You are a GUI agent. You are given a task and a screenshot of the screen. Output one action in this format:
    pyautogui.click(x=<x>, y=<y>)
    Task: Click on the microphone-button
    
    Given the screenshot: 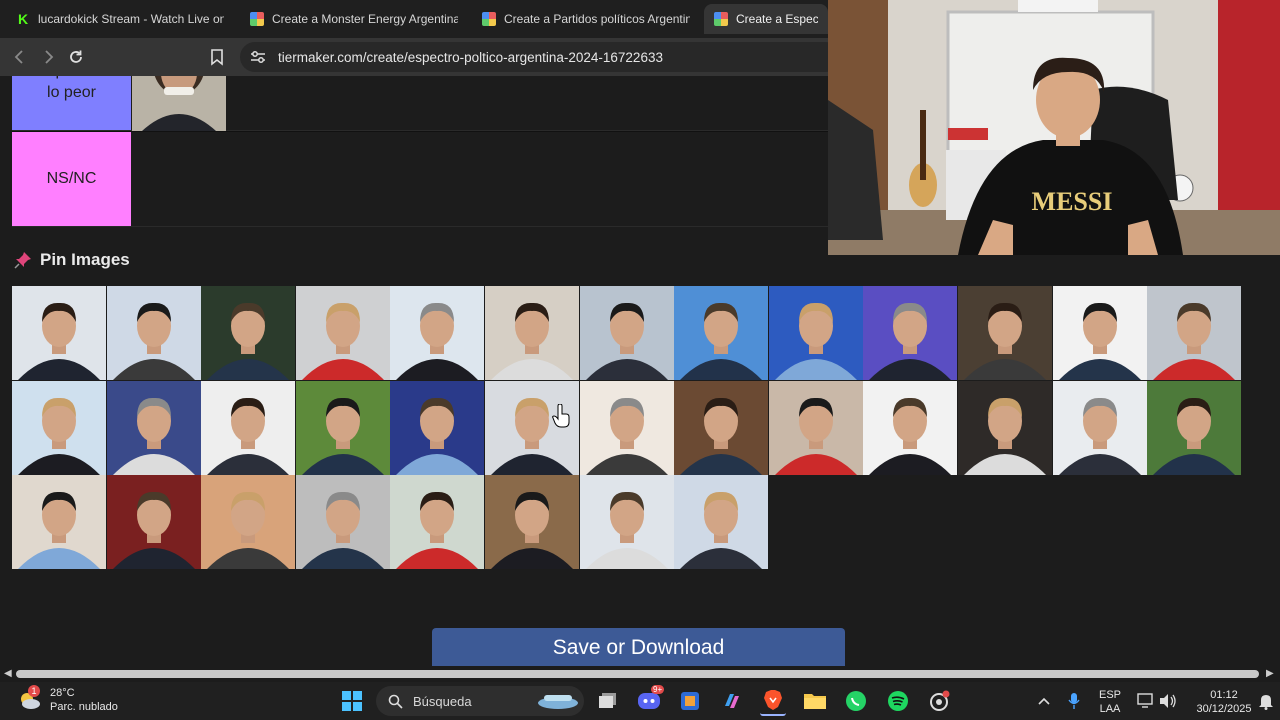 What is the action you would take?
    pyautogui.click(x=1074, y=701)
    